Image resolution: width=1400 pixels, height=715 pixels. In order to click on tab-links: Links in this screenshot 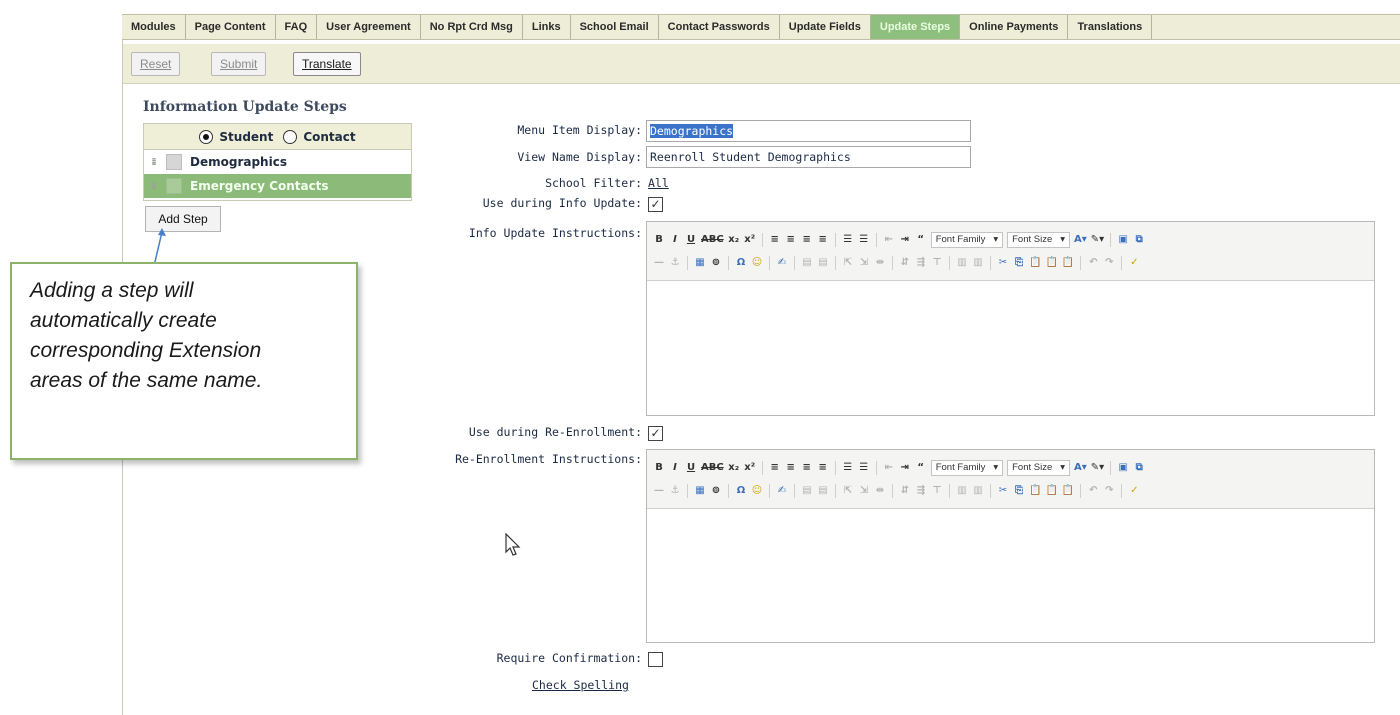, I will do `click(547, 27)`.